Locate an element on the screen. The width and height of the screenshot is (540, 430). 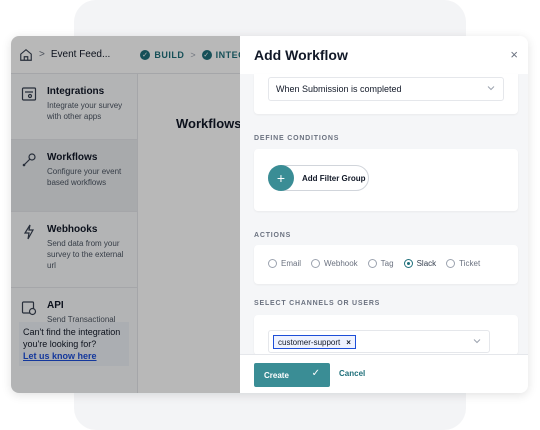
check-icon: ✓ is located at coordinates (315, 373).